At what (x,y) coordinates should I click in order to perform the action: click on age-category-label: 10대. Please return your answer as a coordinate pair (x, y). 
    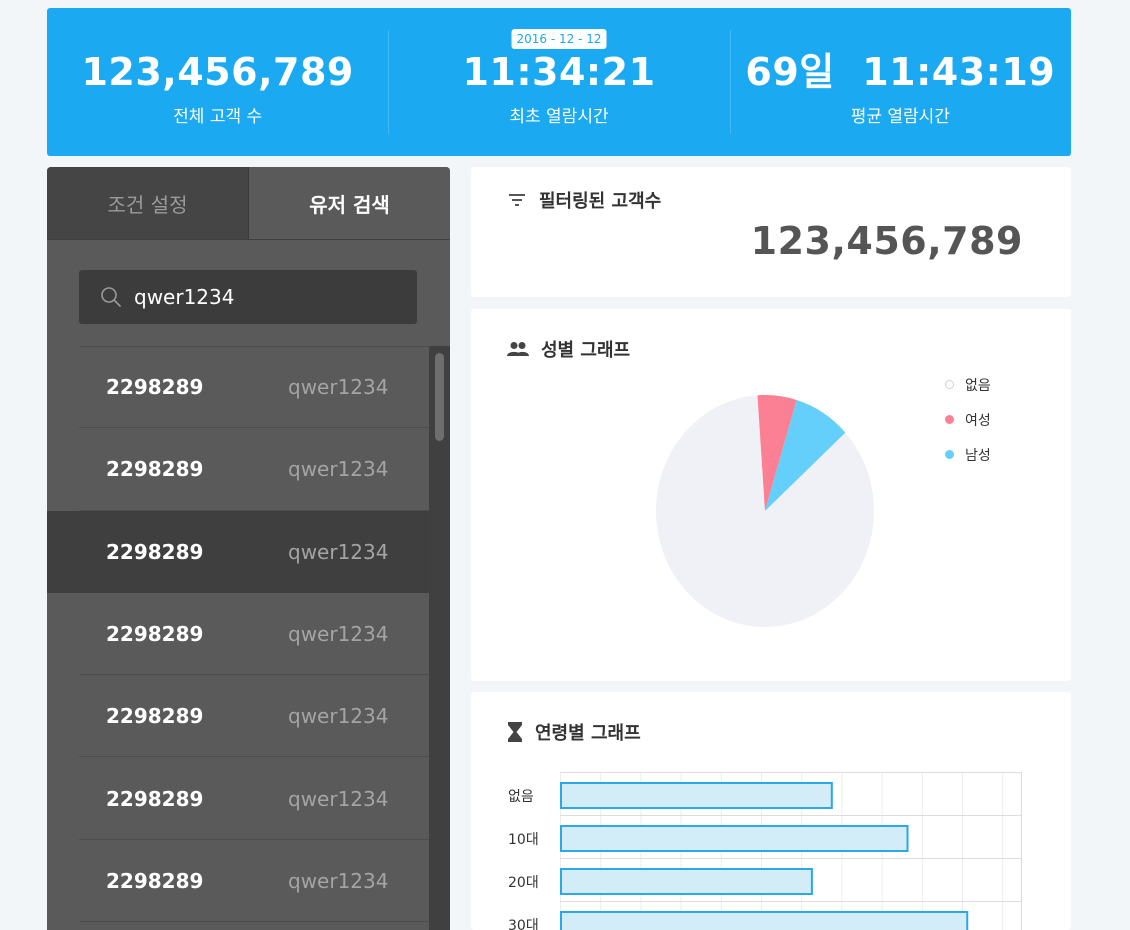
    Looking at the image, I should click on (523, 840).